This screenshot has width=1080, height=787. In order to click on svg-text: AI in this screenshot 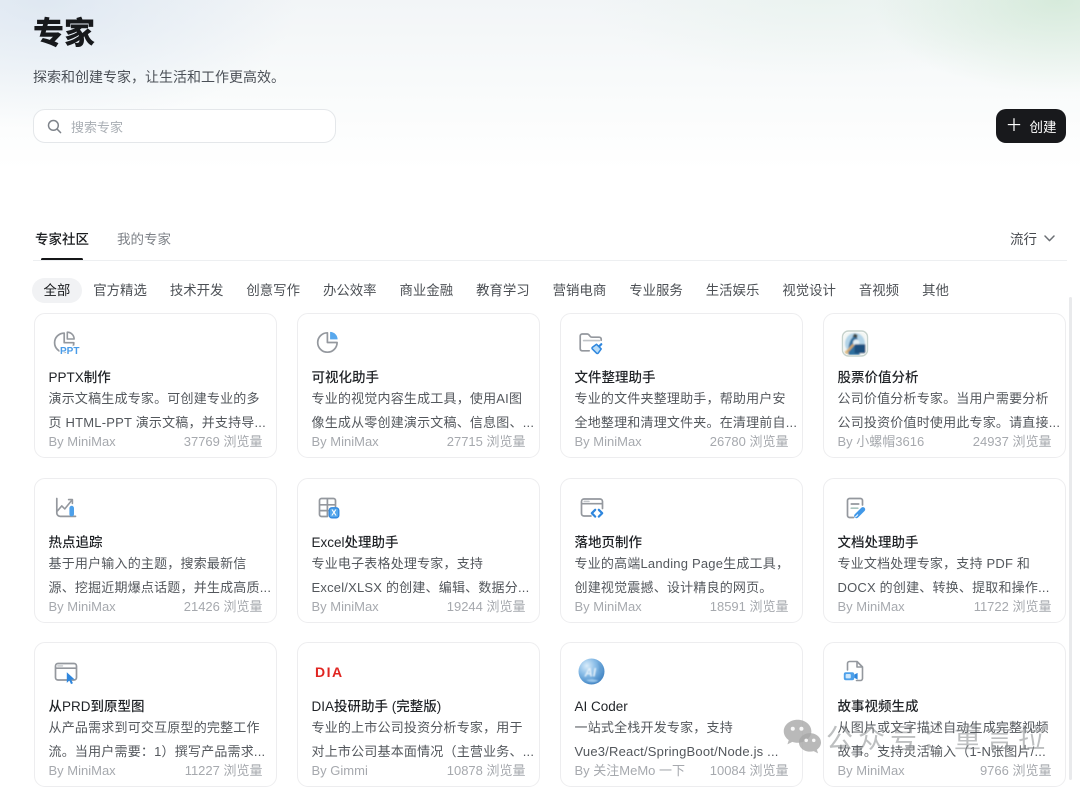, I will do `click(590, 674)`.